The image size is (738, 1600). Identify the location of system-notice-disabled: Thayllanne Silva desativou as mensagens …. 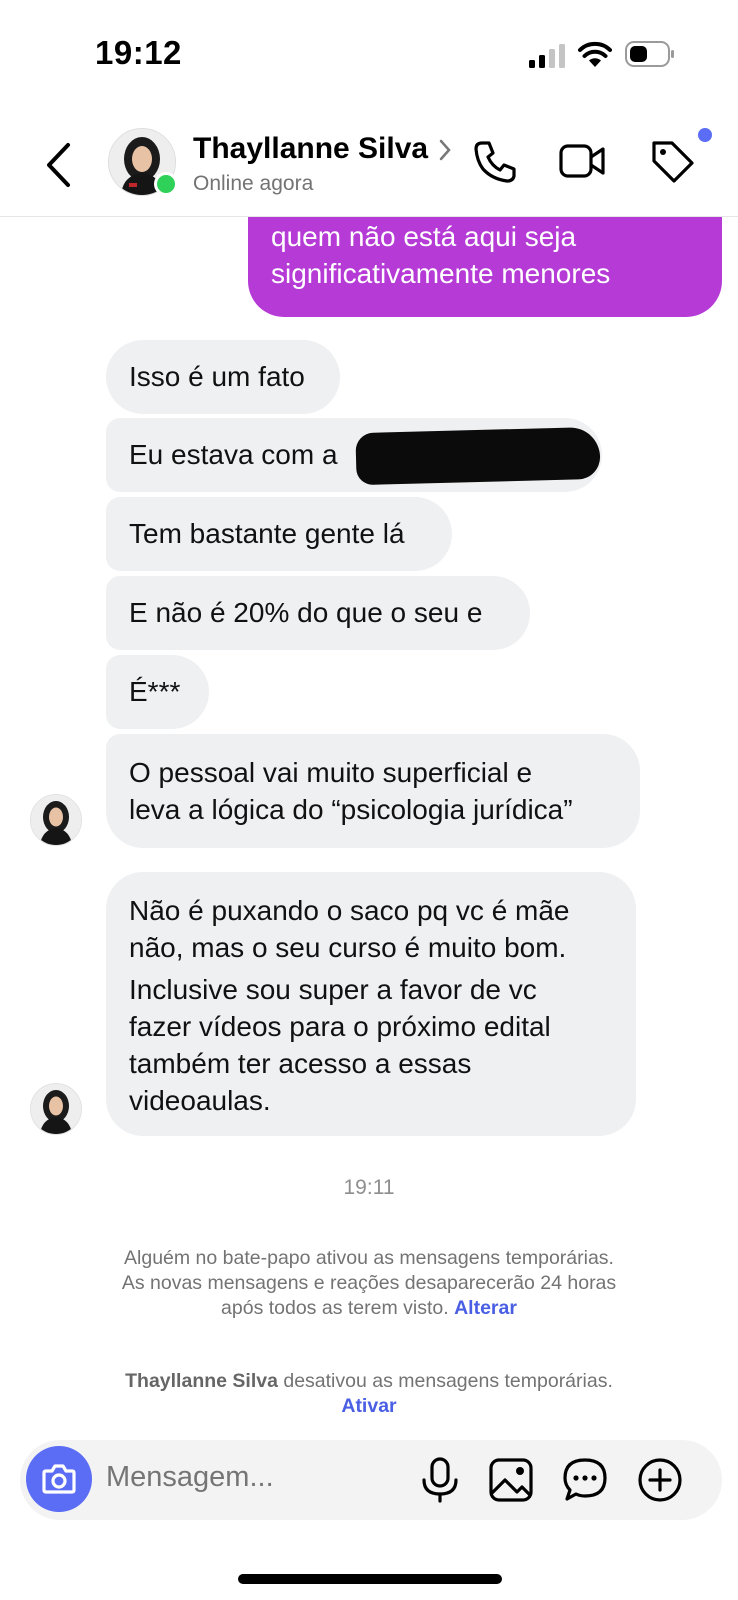
(369, 1394).